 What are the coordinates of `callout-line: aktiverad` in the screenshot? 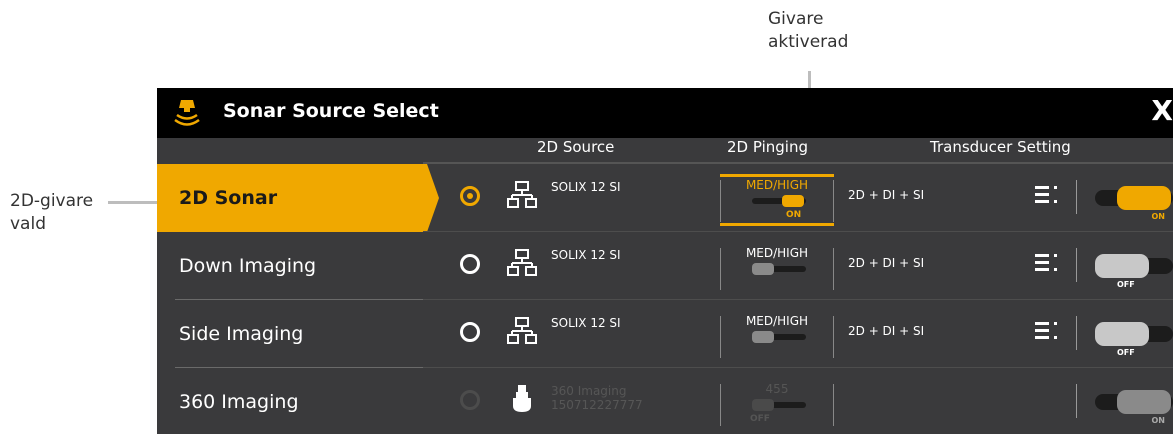 It's located at (808, 42).